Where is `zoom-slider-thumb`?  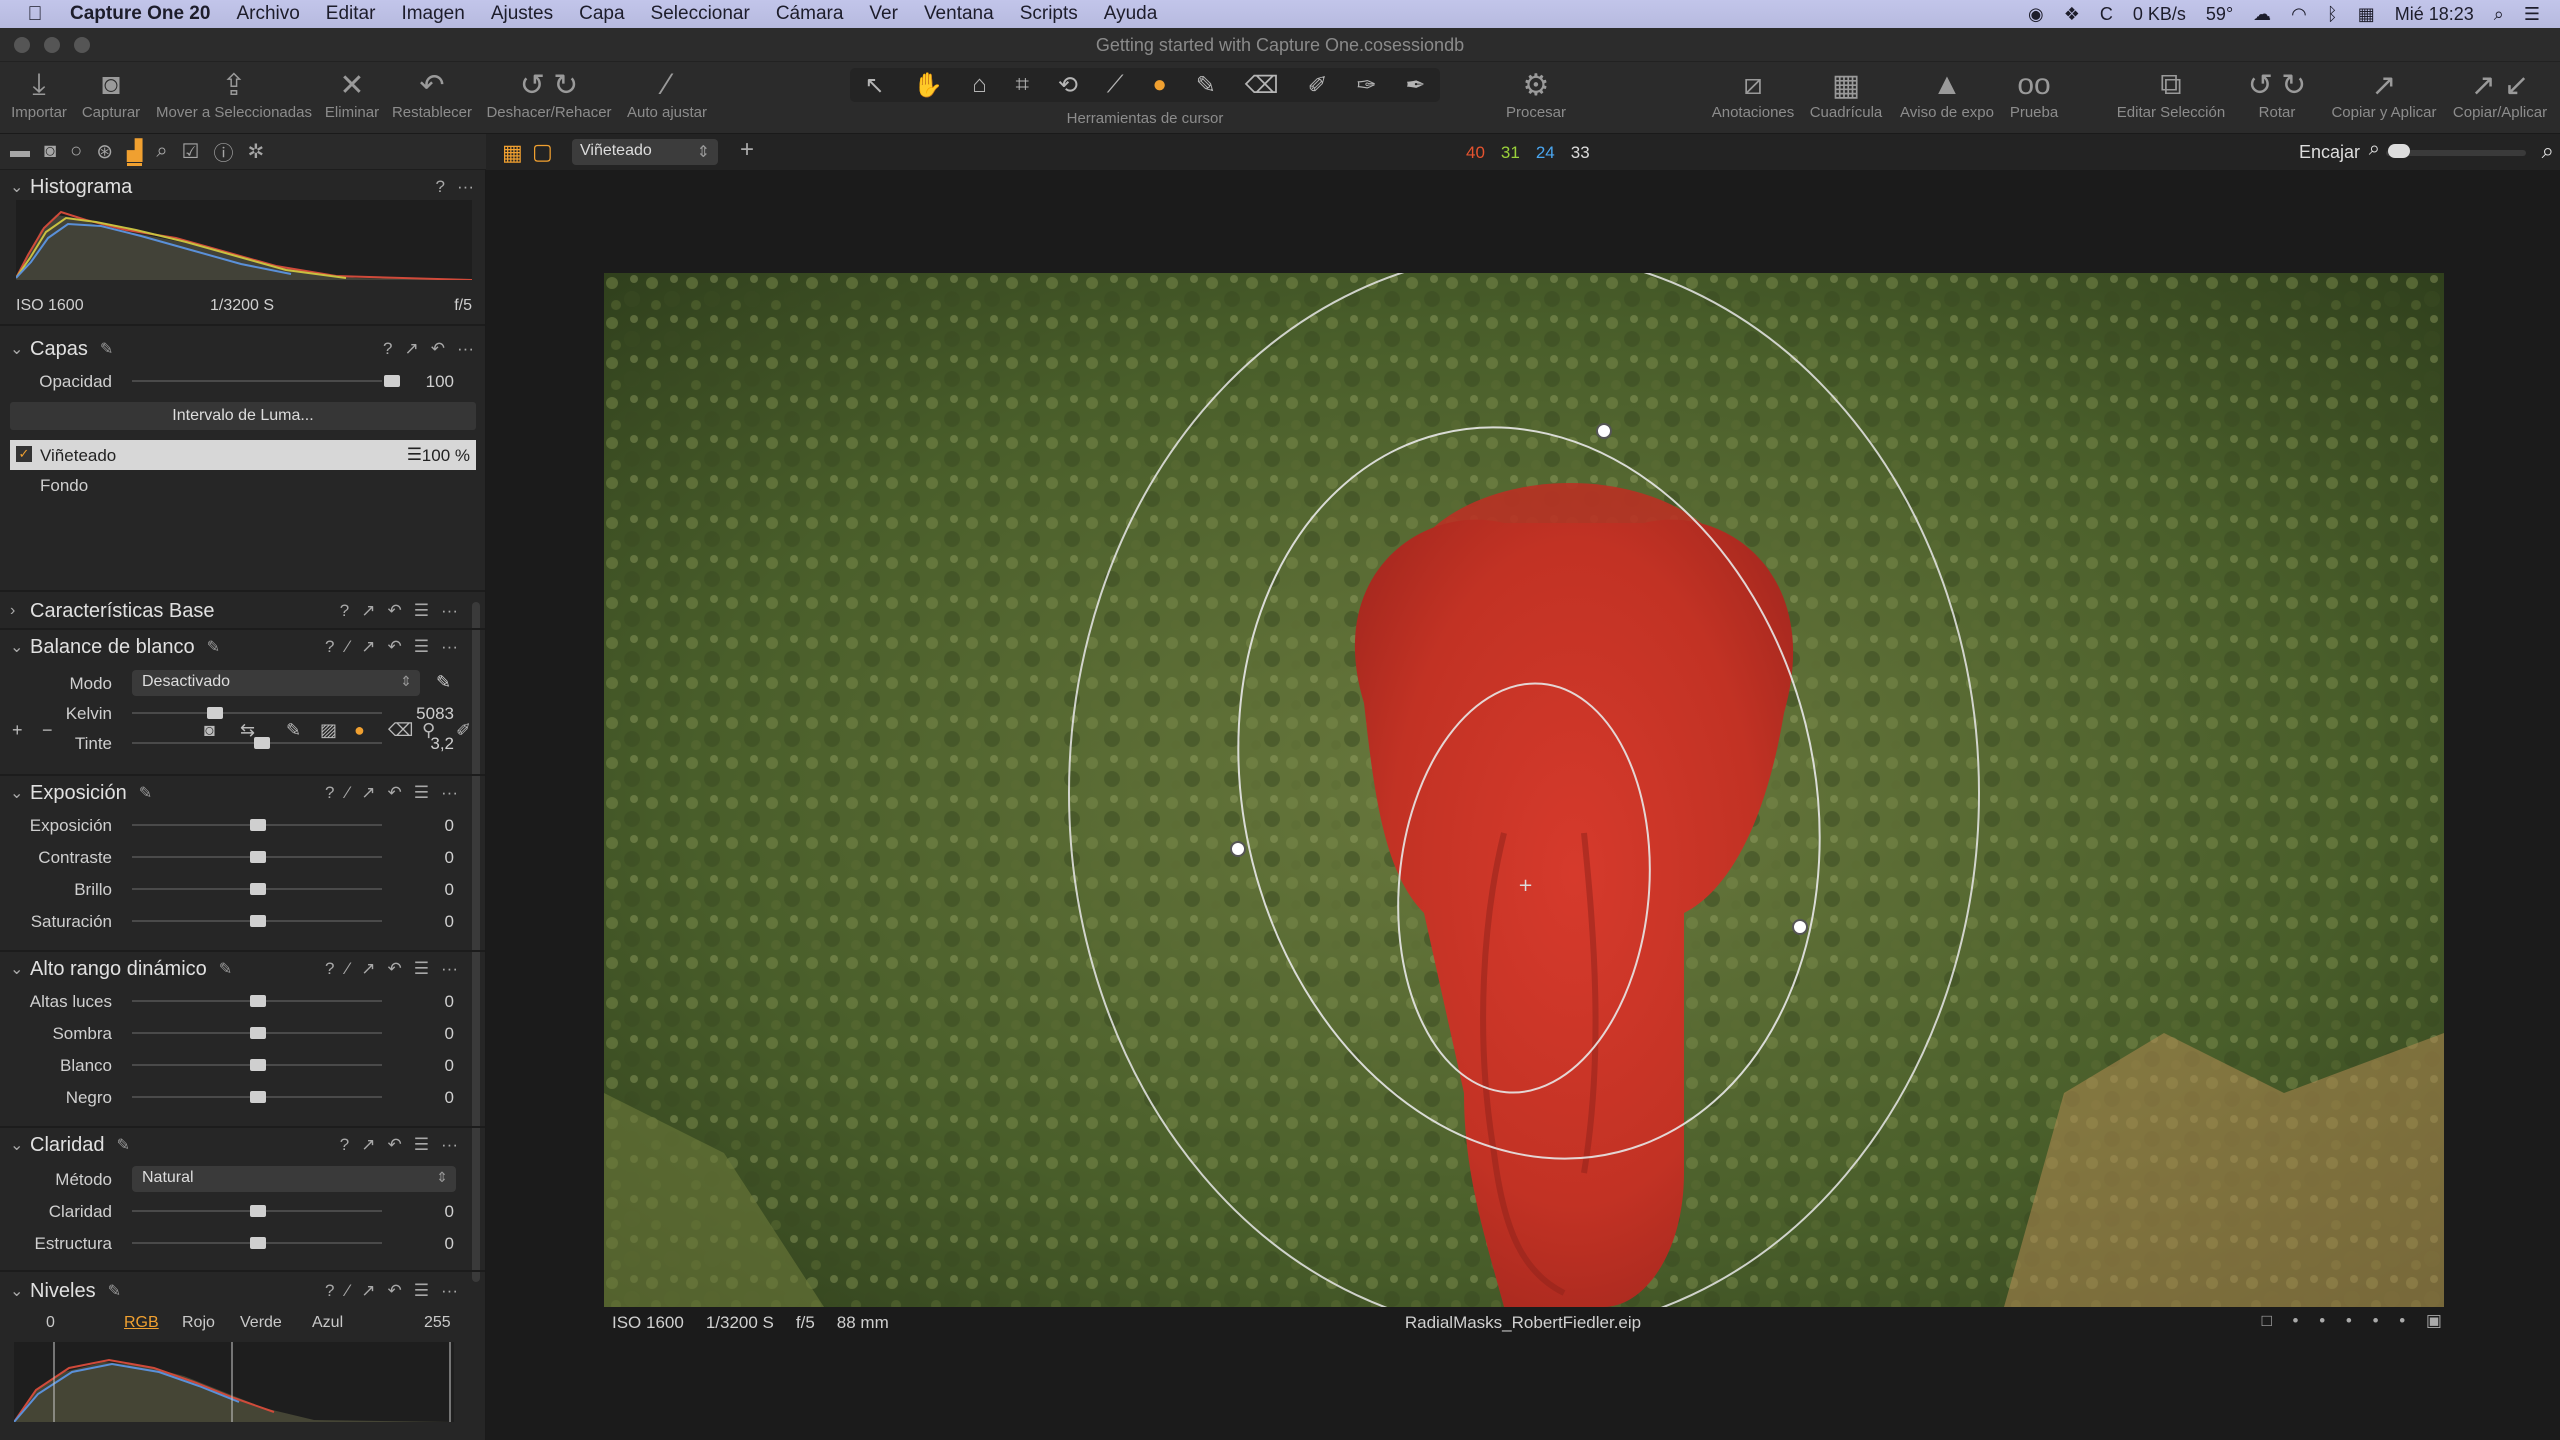
zoom-slider-thumb is located at coordinates (2399, 151).